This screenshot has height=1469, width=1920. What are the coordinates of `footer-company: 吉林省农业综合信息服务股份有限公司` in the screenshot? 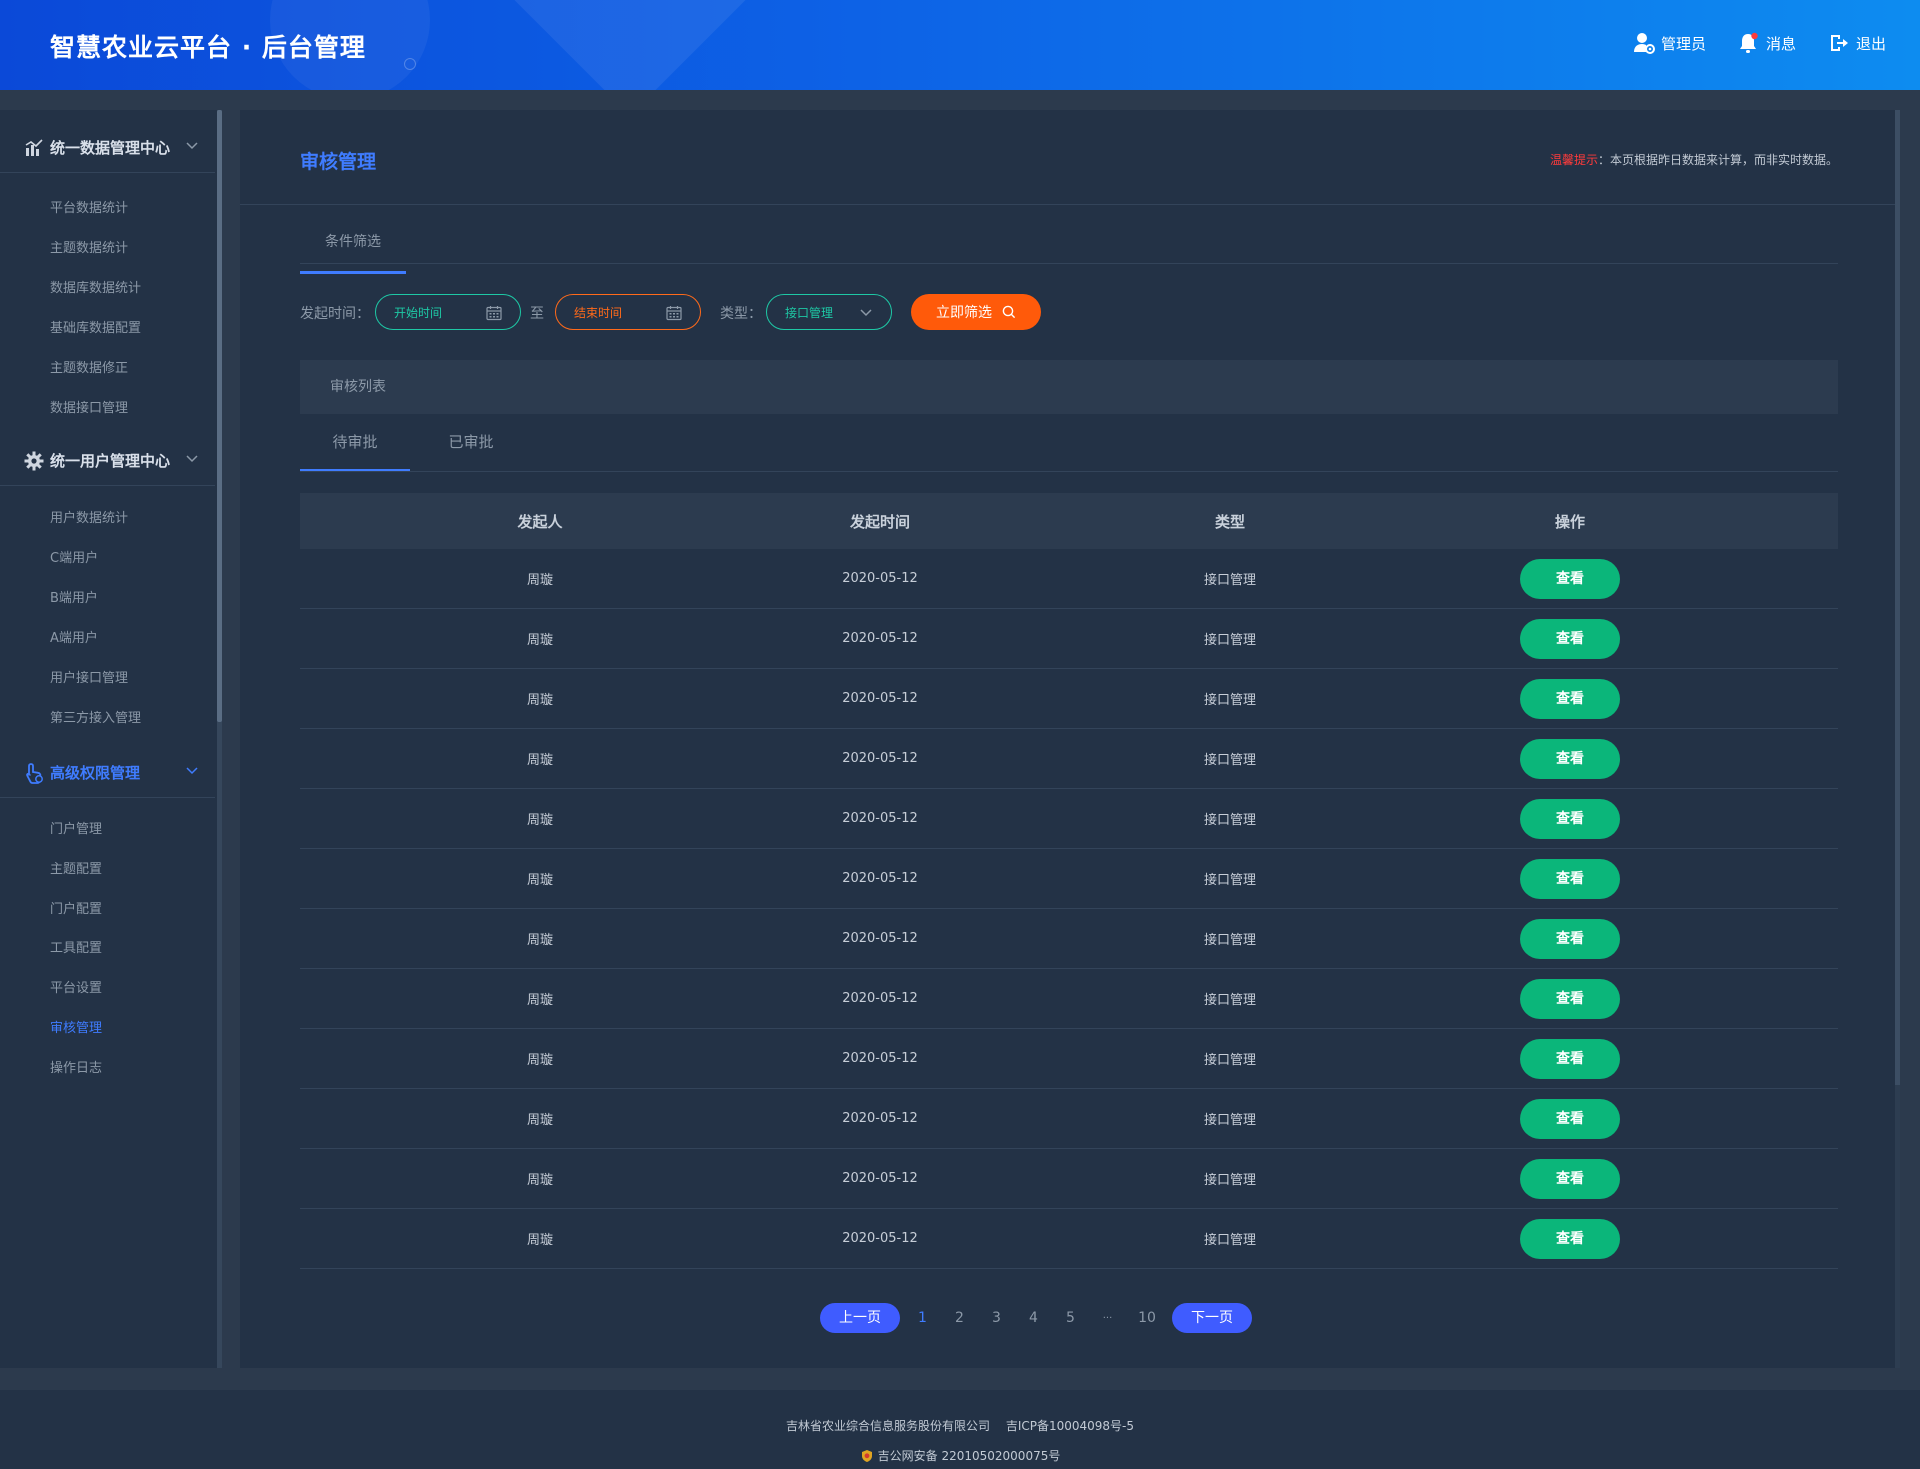 It's located at (887, 1426).